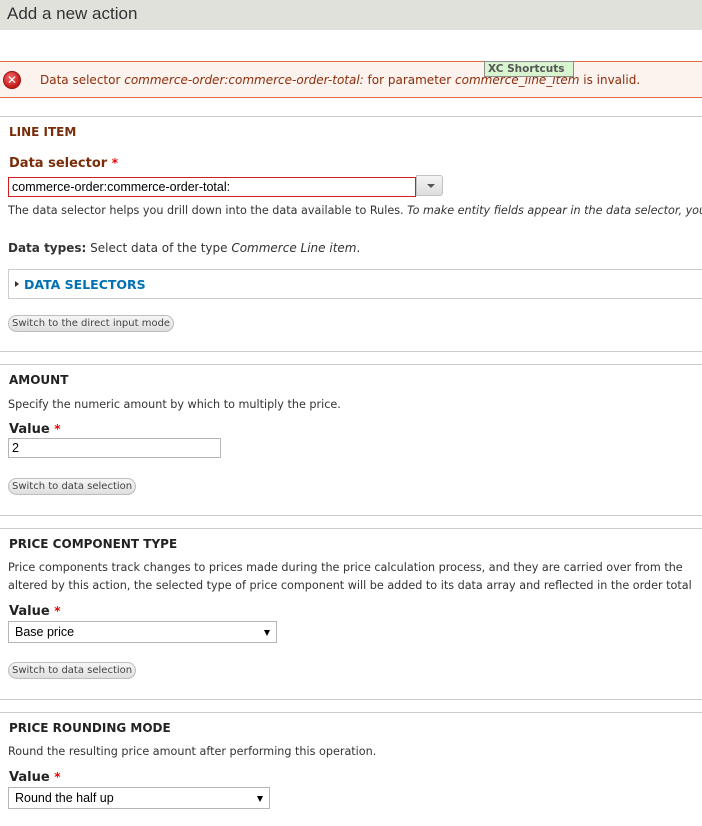 The image size is (702, 826). What do you see at coordinates (159, 248) in the screenshot?
I see `data-types-text: Select data of the type` at bounding box center [159, 248].